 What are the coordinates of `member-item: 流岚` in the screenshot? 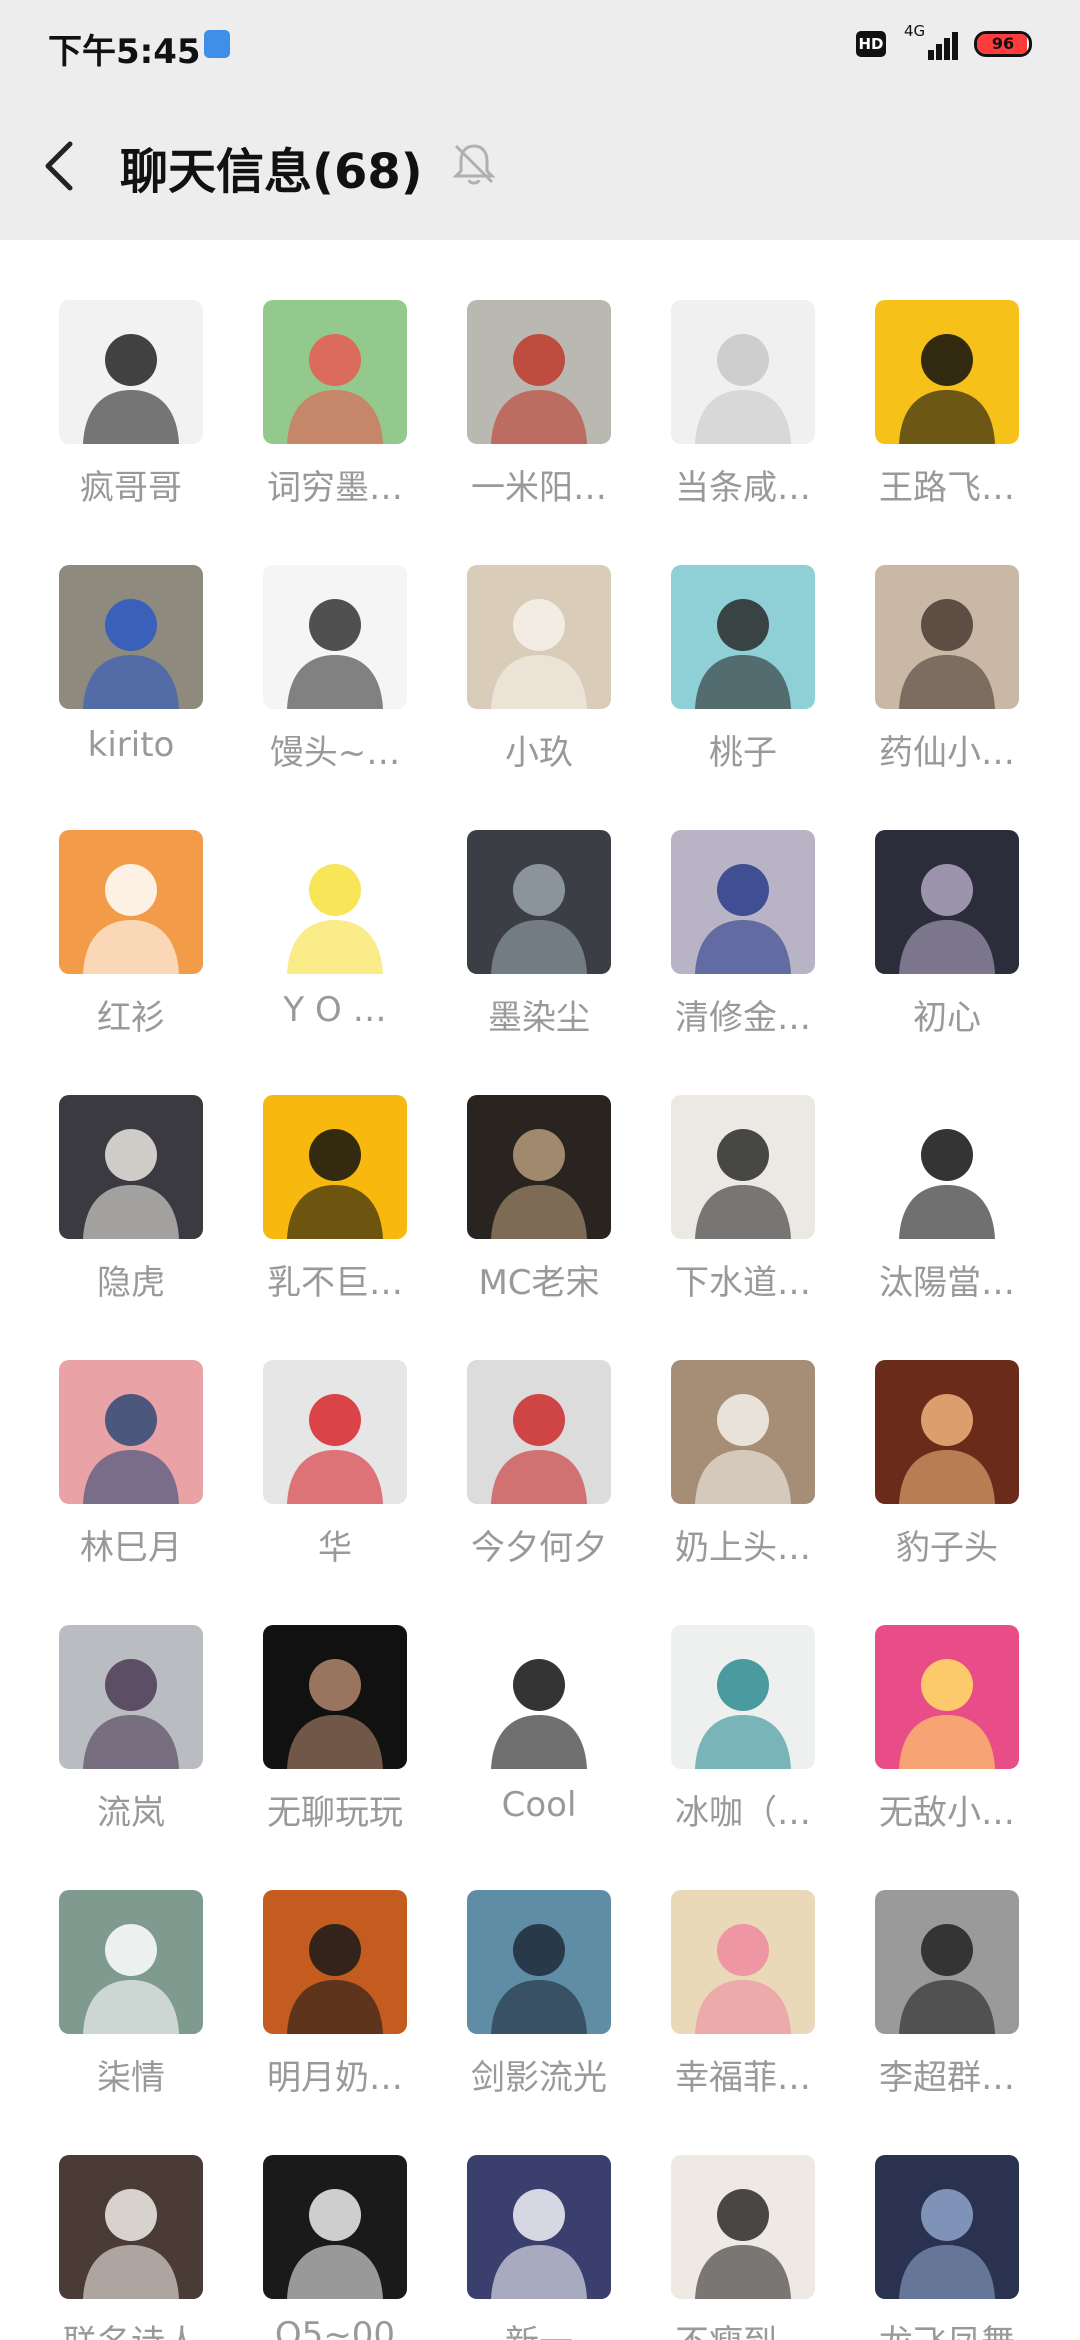 It's located at (119, 1699).